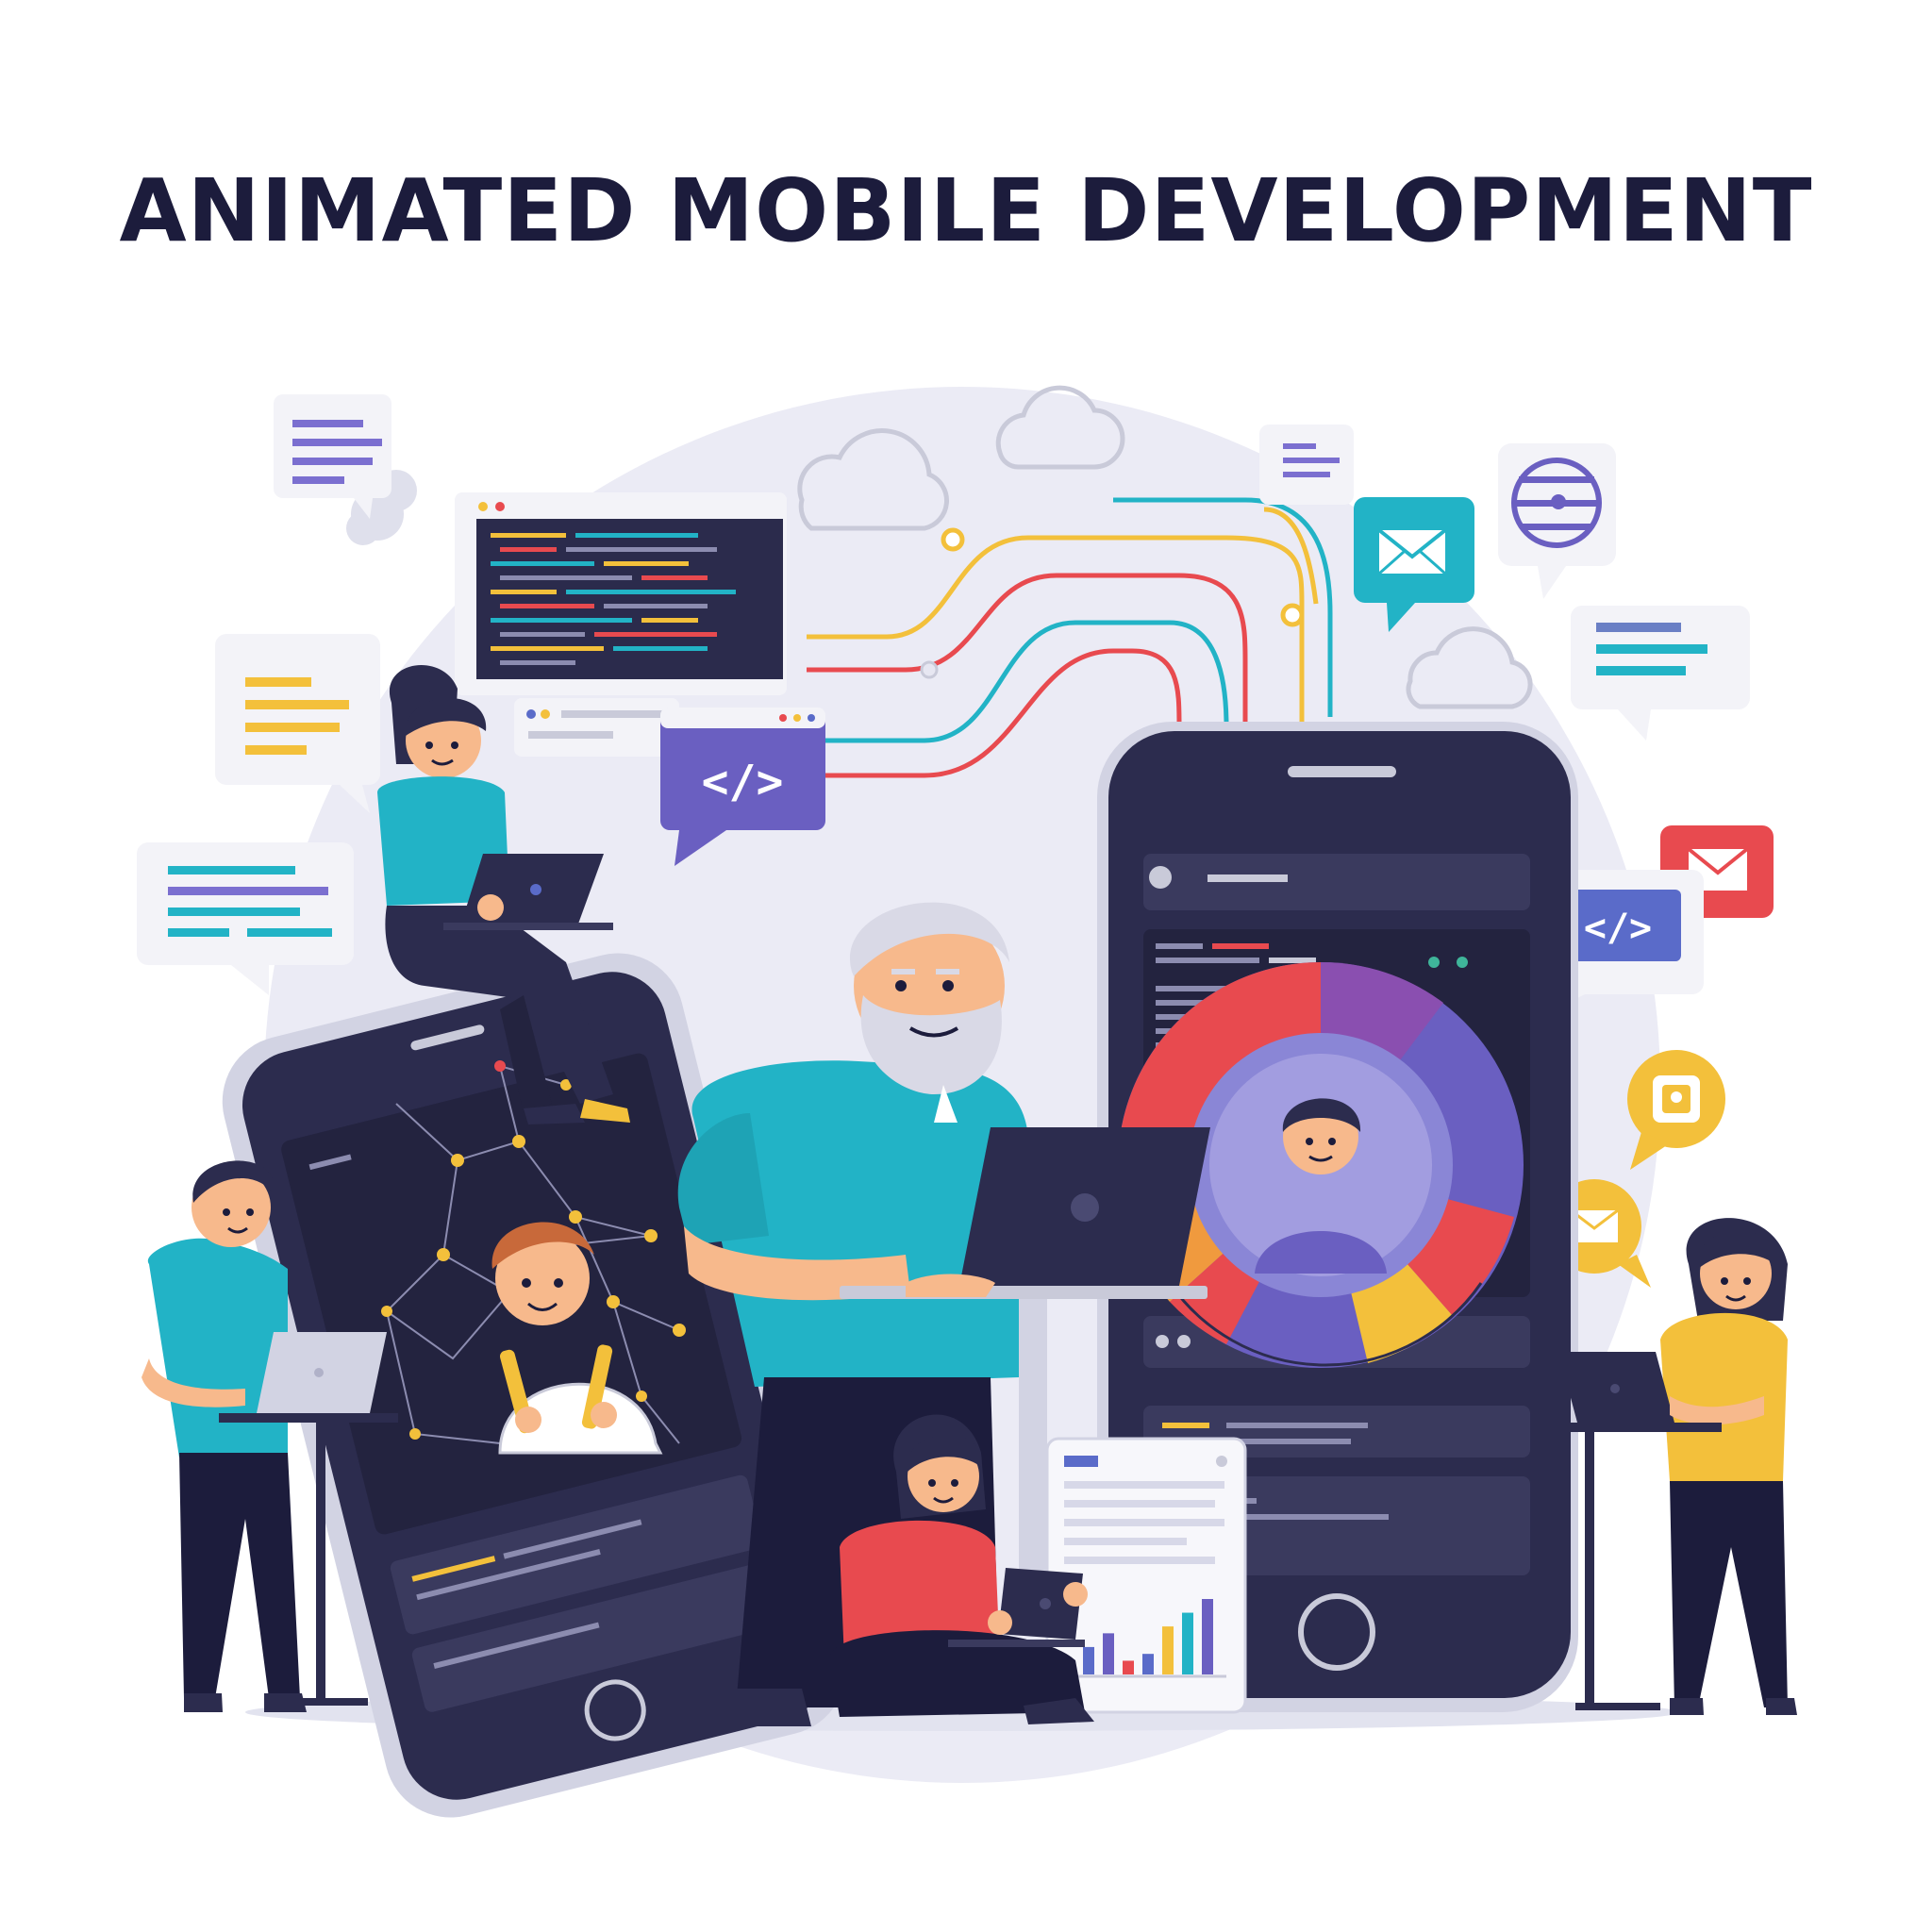 Image resolution: width=1932 pixels, height=1932 pixels. I want to click on browser-window-icon, so click(596, 728).